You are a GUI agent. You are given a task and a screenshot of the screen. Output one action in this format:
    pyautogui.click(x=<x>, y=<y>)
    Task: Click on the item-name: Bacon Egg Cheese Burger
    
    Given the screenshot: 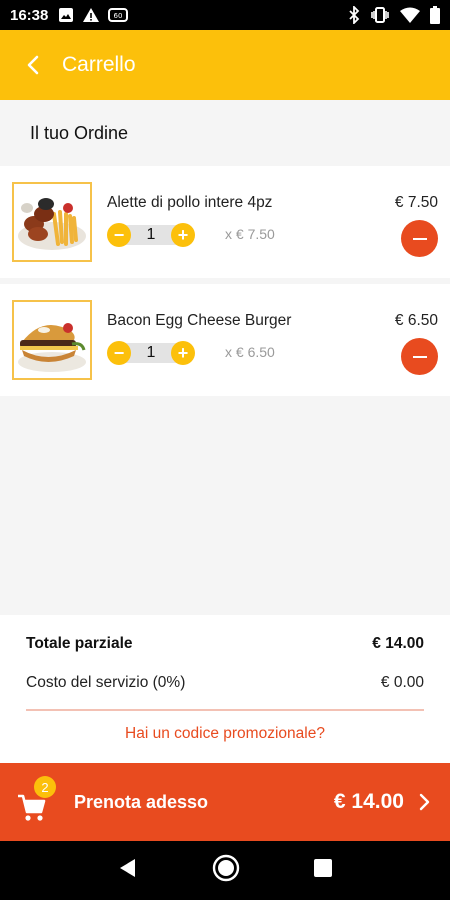 What is the action you would take?
    pyautogui.click(x=199, y=320)
    